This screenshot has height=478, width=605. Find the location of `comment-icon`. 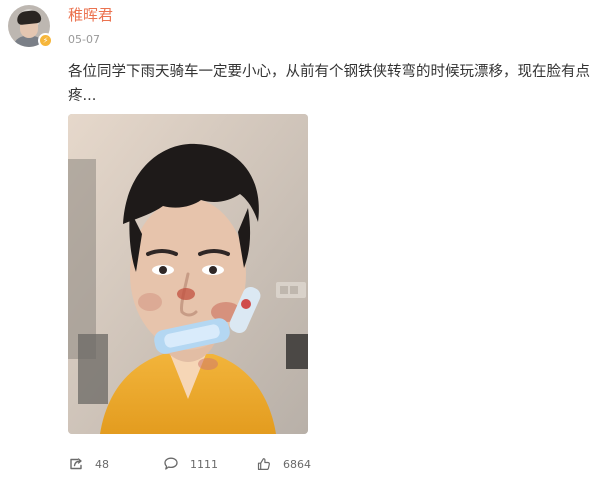

comment-icon is located at coordinates (171, 464).